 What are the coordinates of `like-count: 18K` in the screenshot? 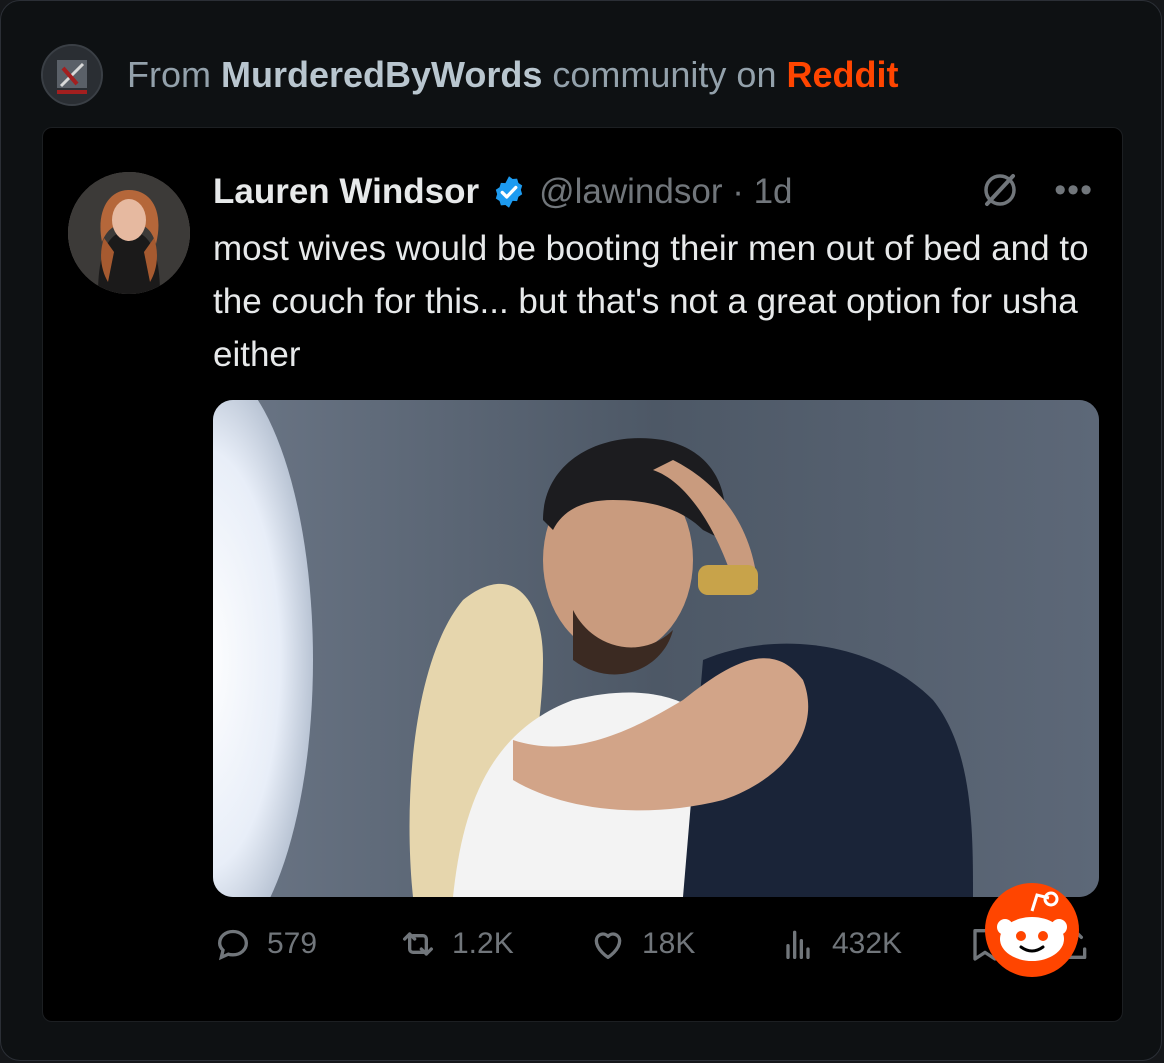 It's located at (669, 943).